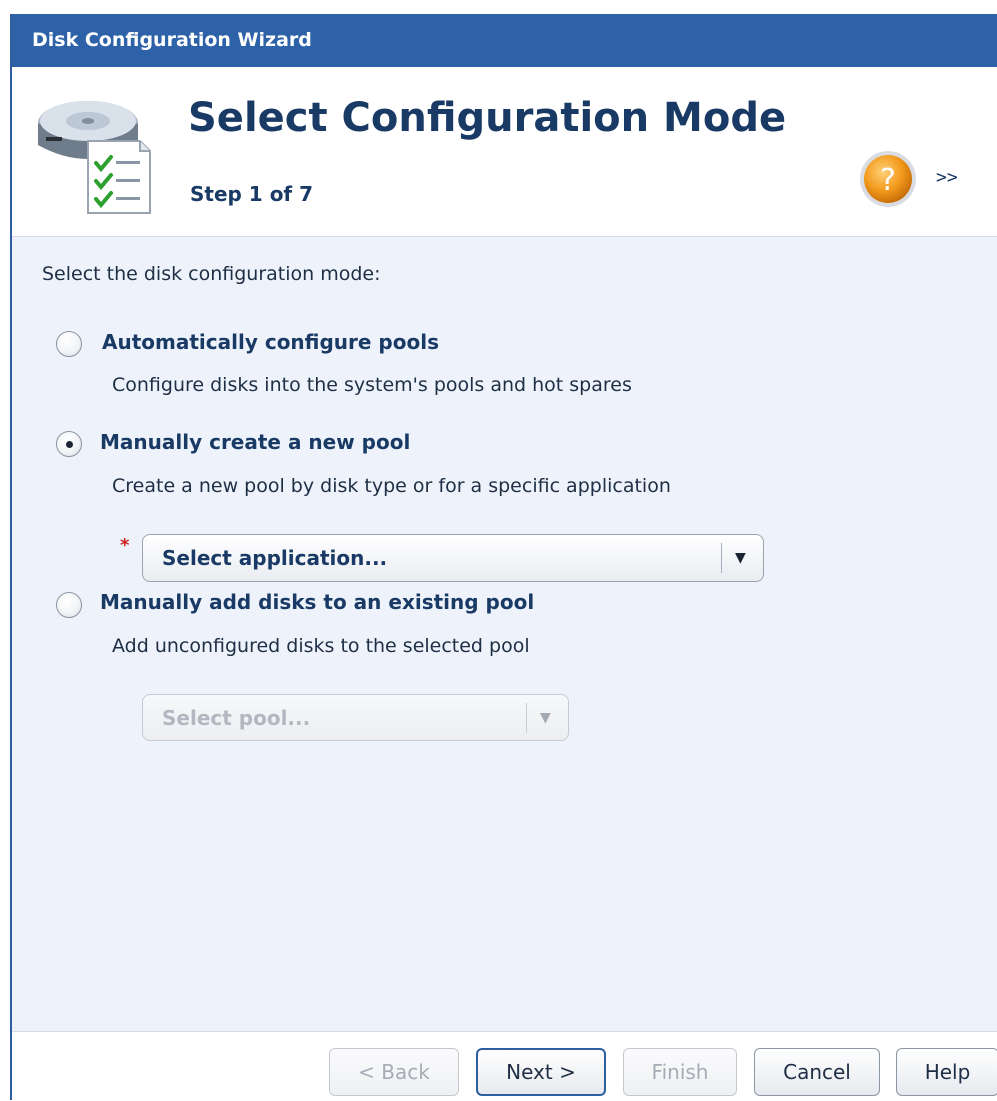 The image size is (997, 1101). I want to click on option-add-disks-label: Manually add disks to an existing pool, so click(317, 602).